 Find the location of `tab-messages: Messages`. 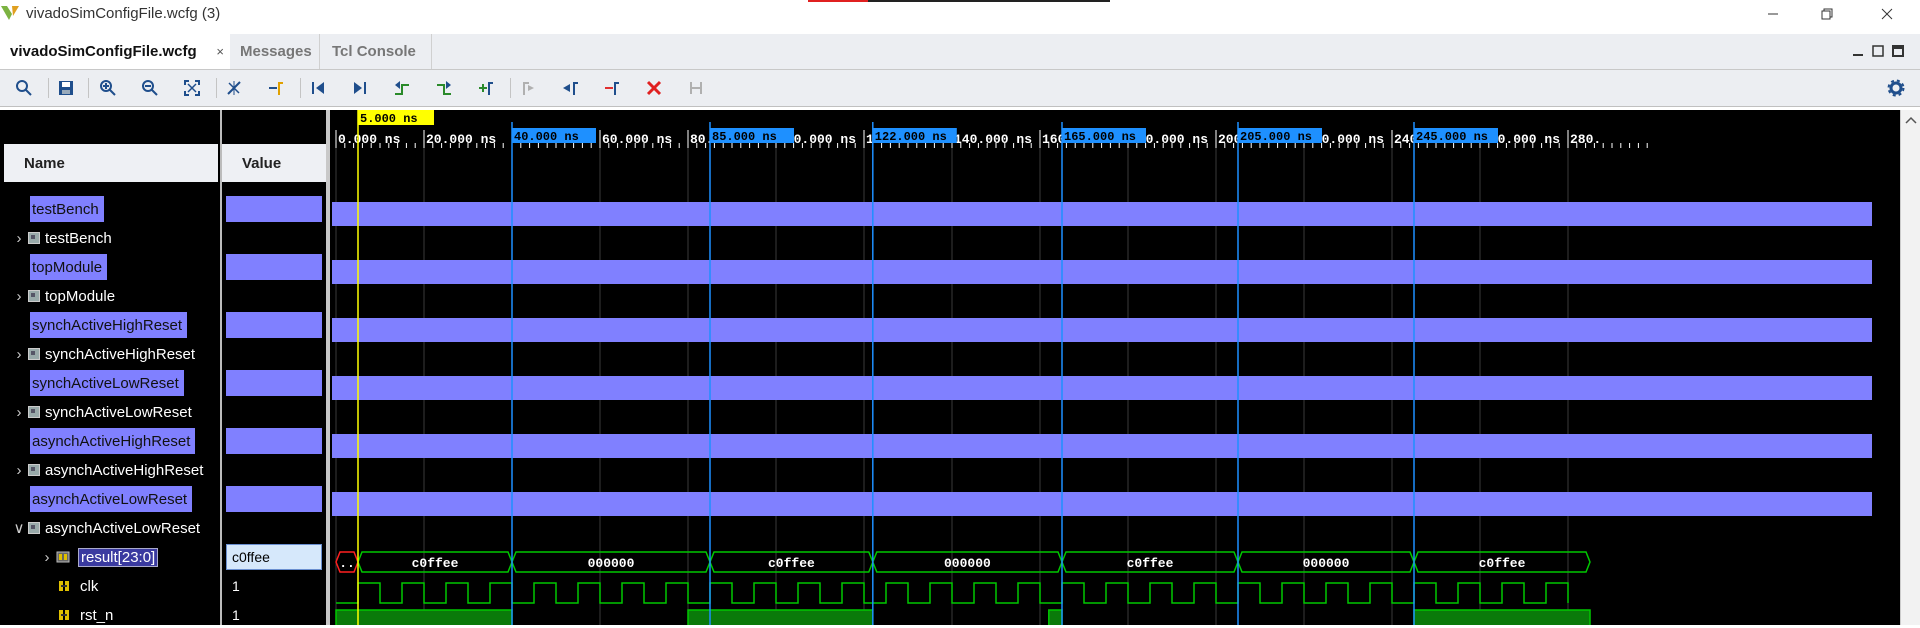

tab-messages: Messages is located at coordinates (275, 51).